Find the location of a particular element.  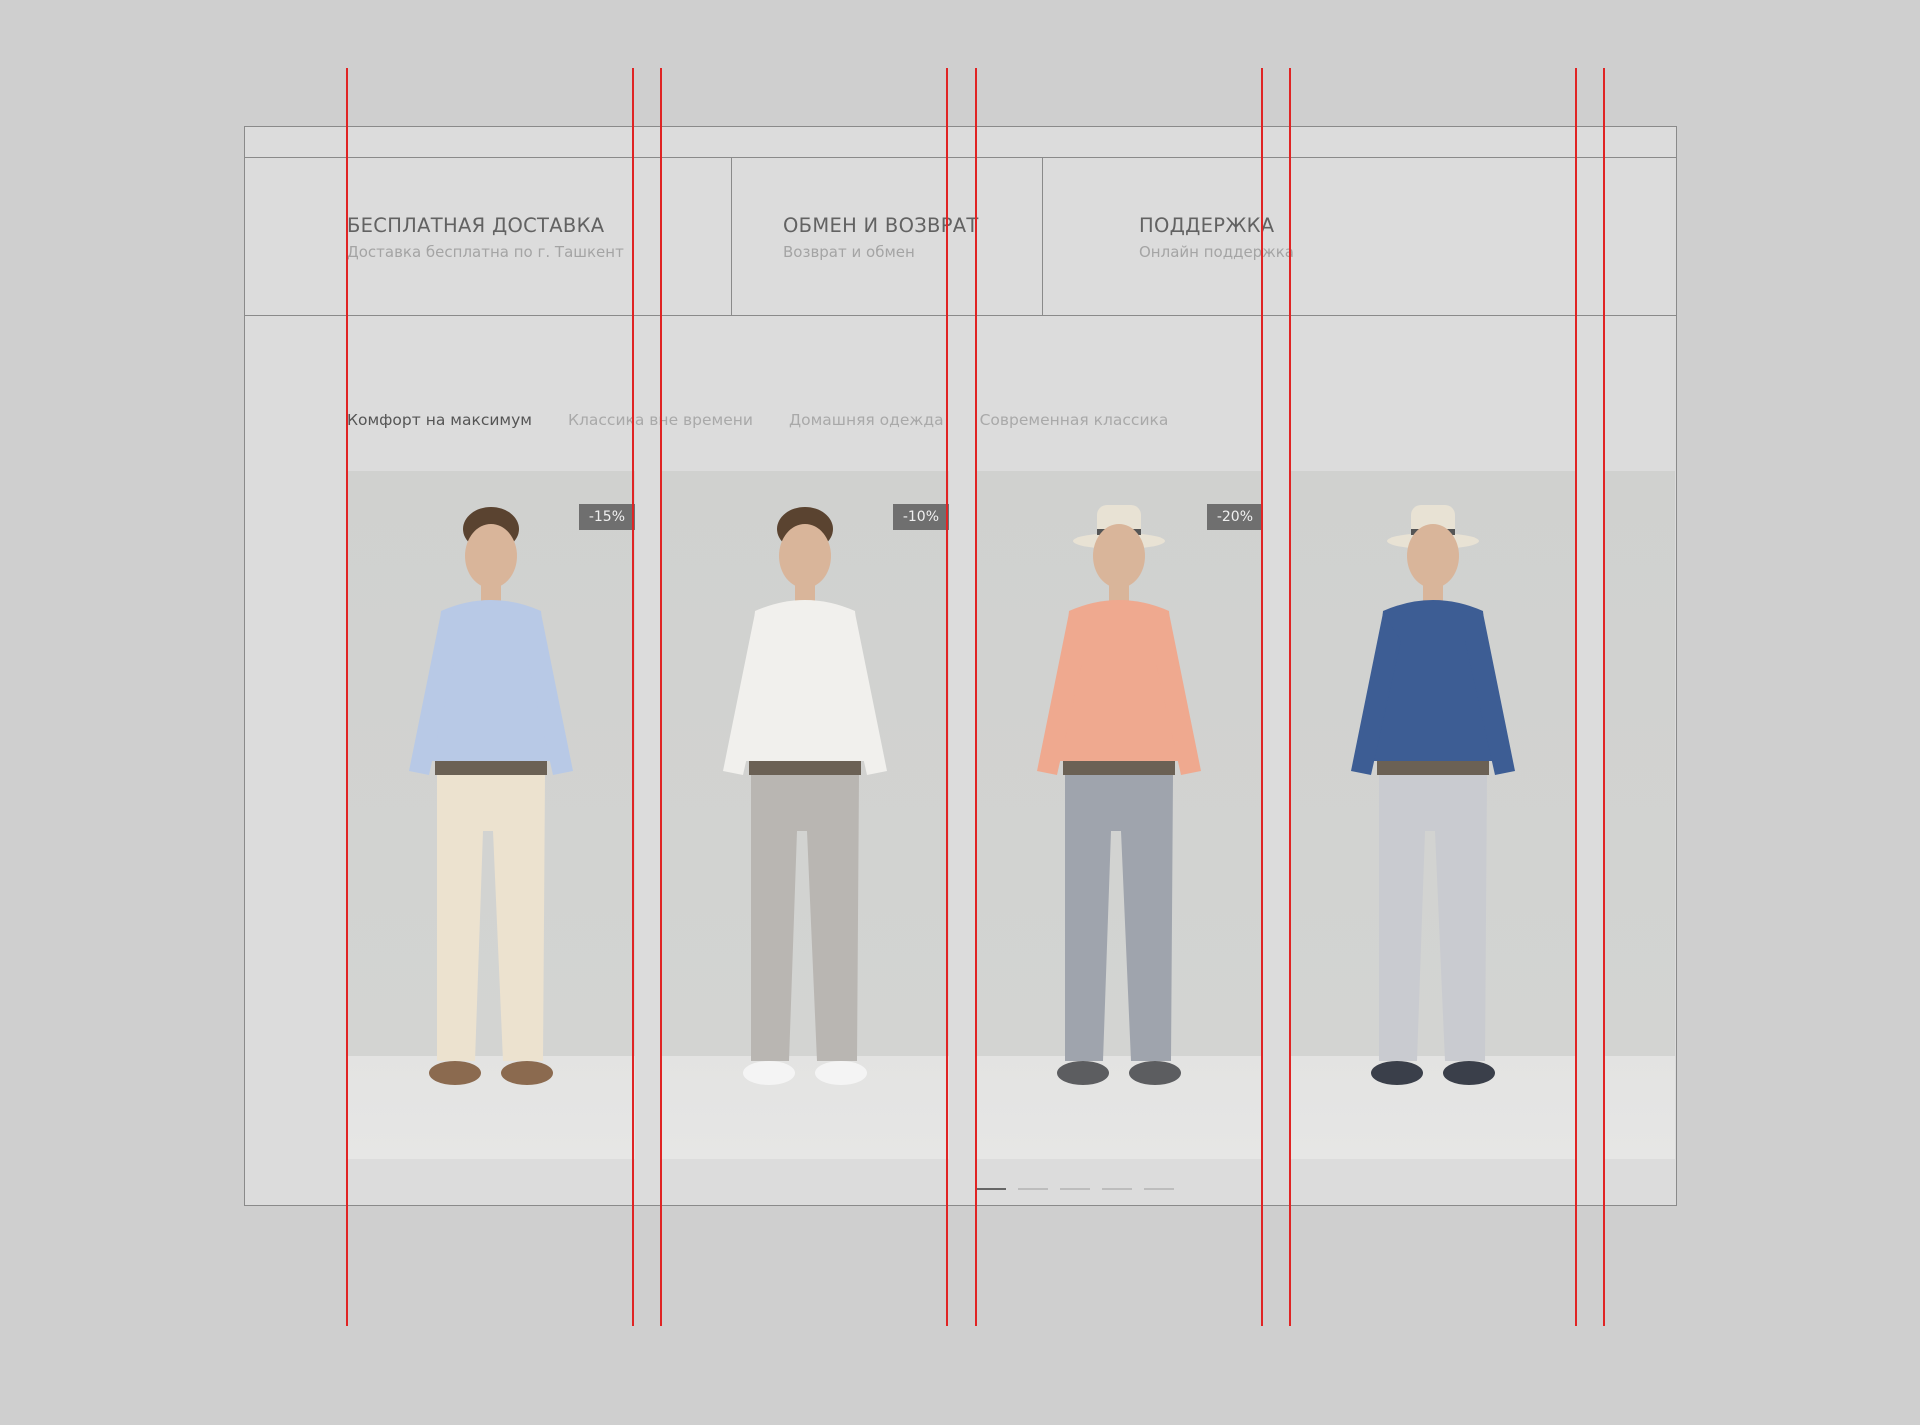

feature-title: ОБМЕН И ВОЗВРАТ is located at coordinates (881, 225).